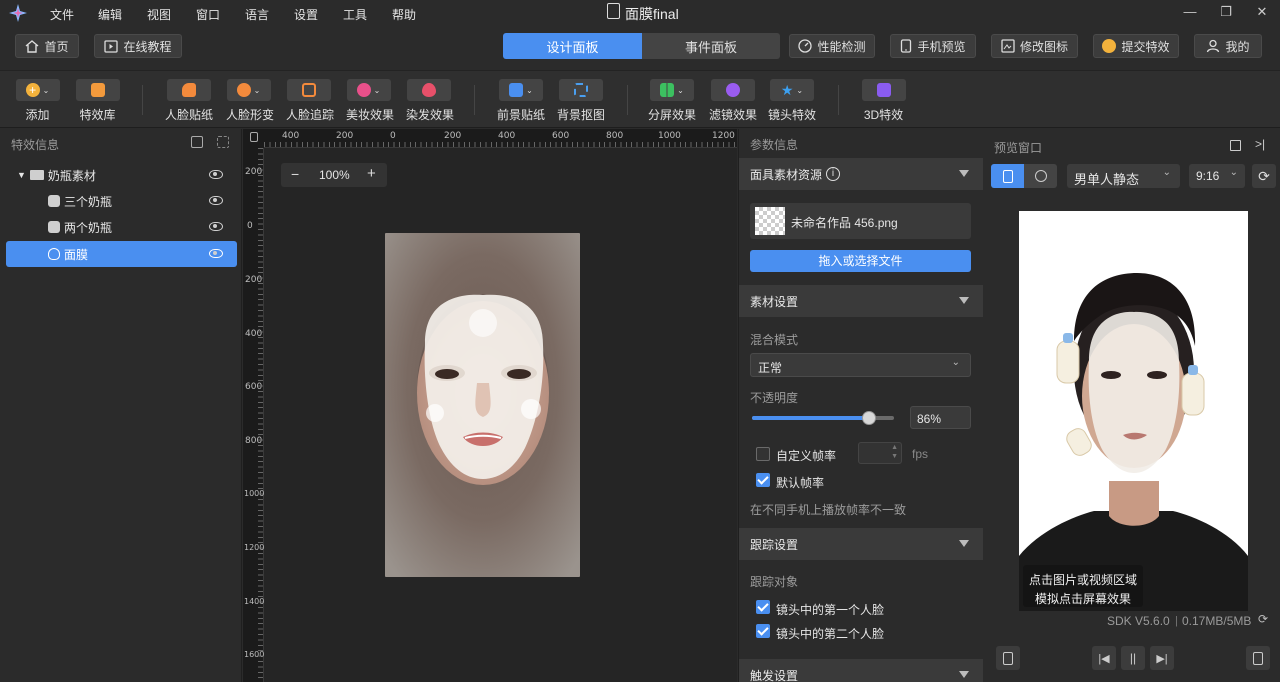  I want to click on preview-photo, so click(1133, 442).